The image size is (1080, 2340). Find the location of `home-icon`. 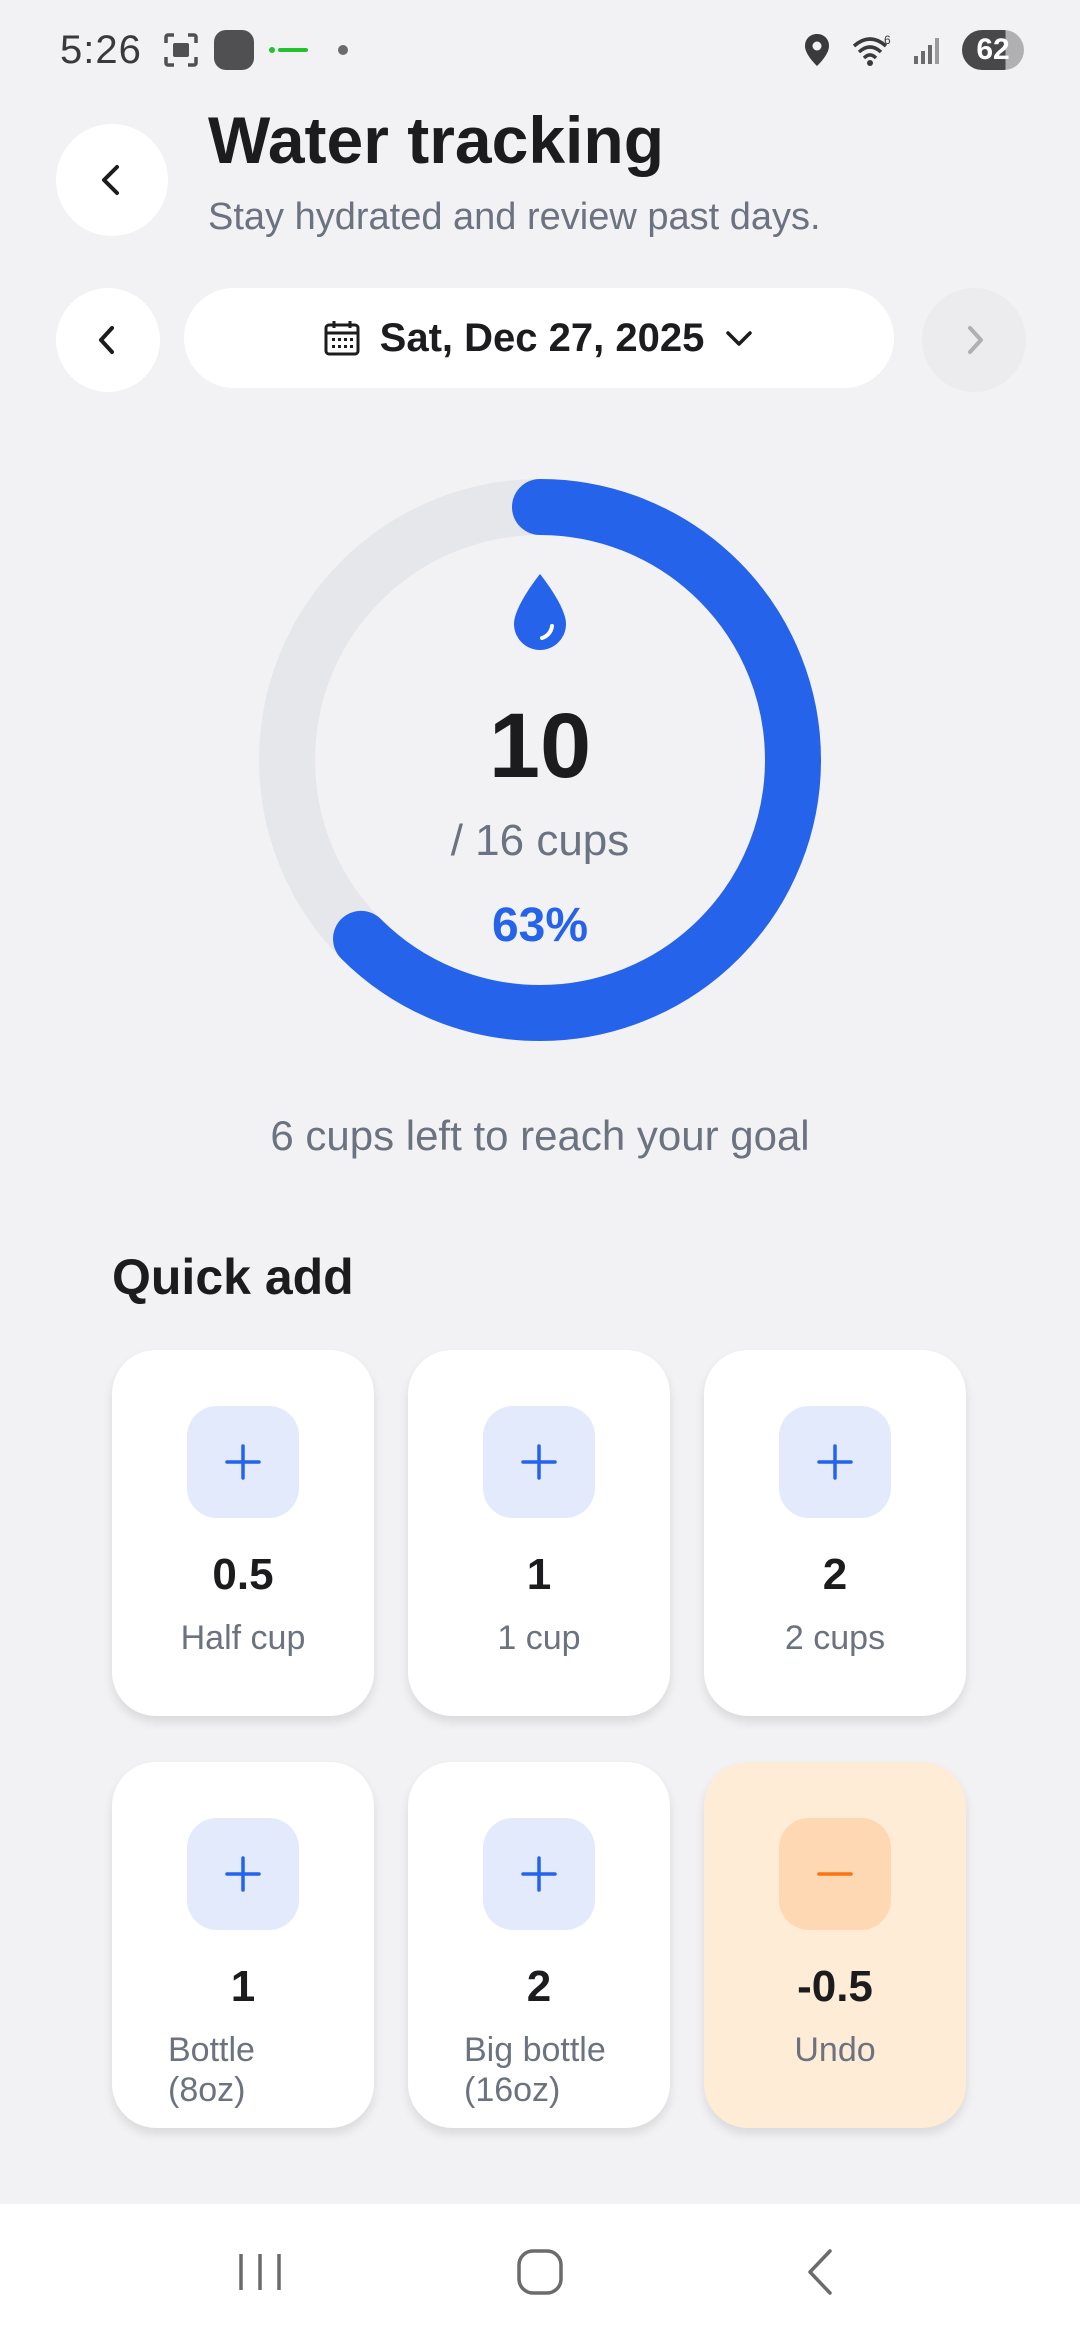

home-icon is located at coordinates (540, 2272).